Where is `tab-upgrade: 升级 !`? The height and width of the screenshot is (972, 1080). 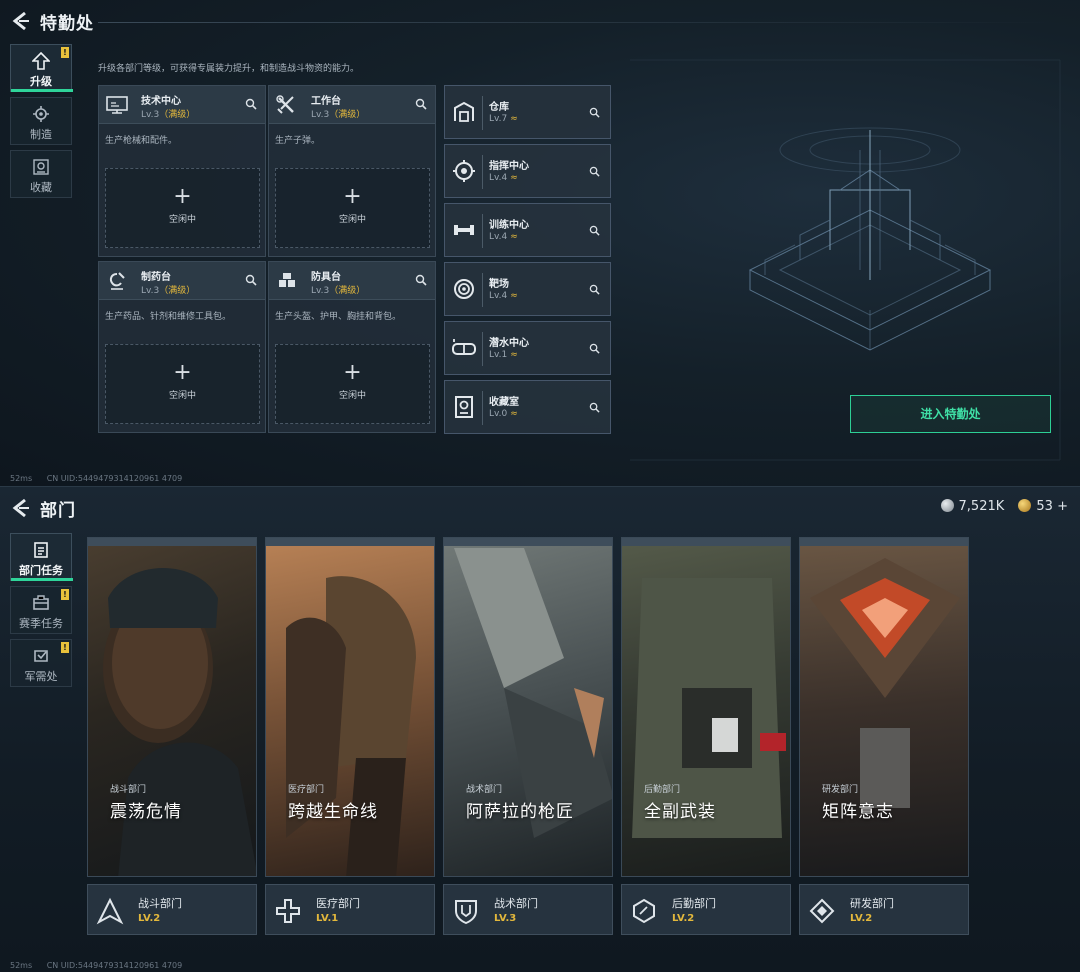 tab-upgrade: 升级 ! is located at coordinates (41, 68).